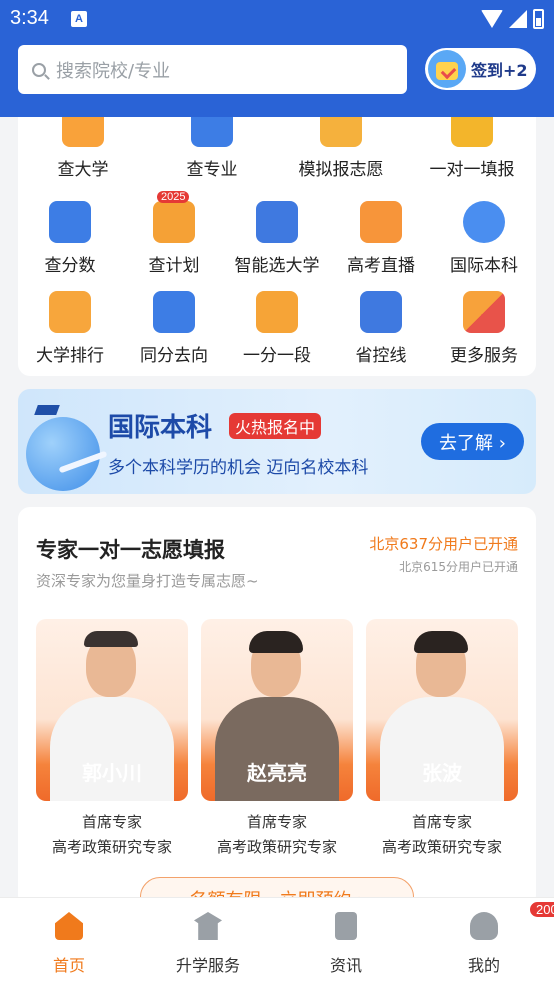 This screenshot has width=554, height=984. I want to click on status-time: 3:34, so click(29, 18).